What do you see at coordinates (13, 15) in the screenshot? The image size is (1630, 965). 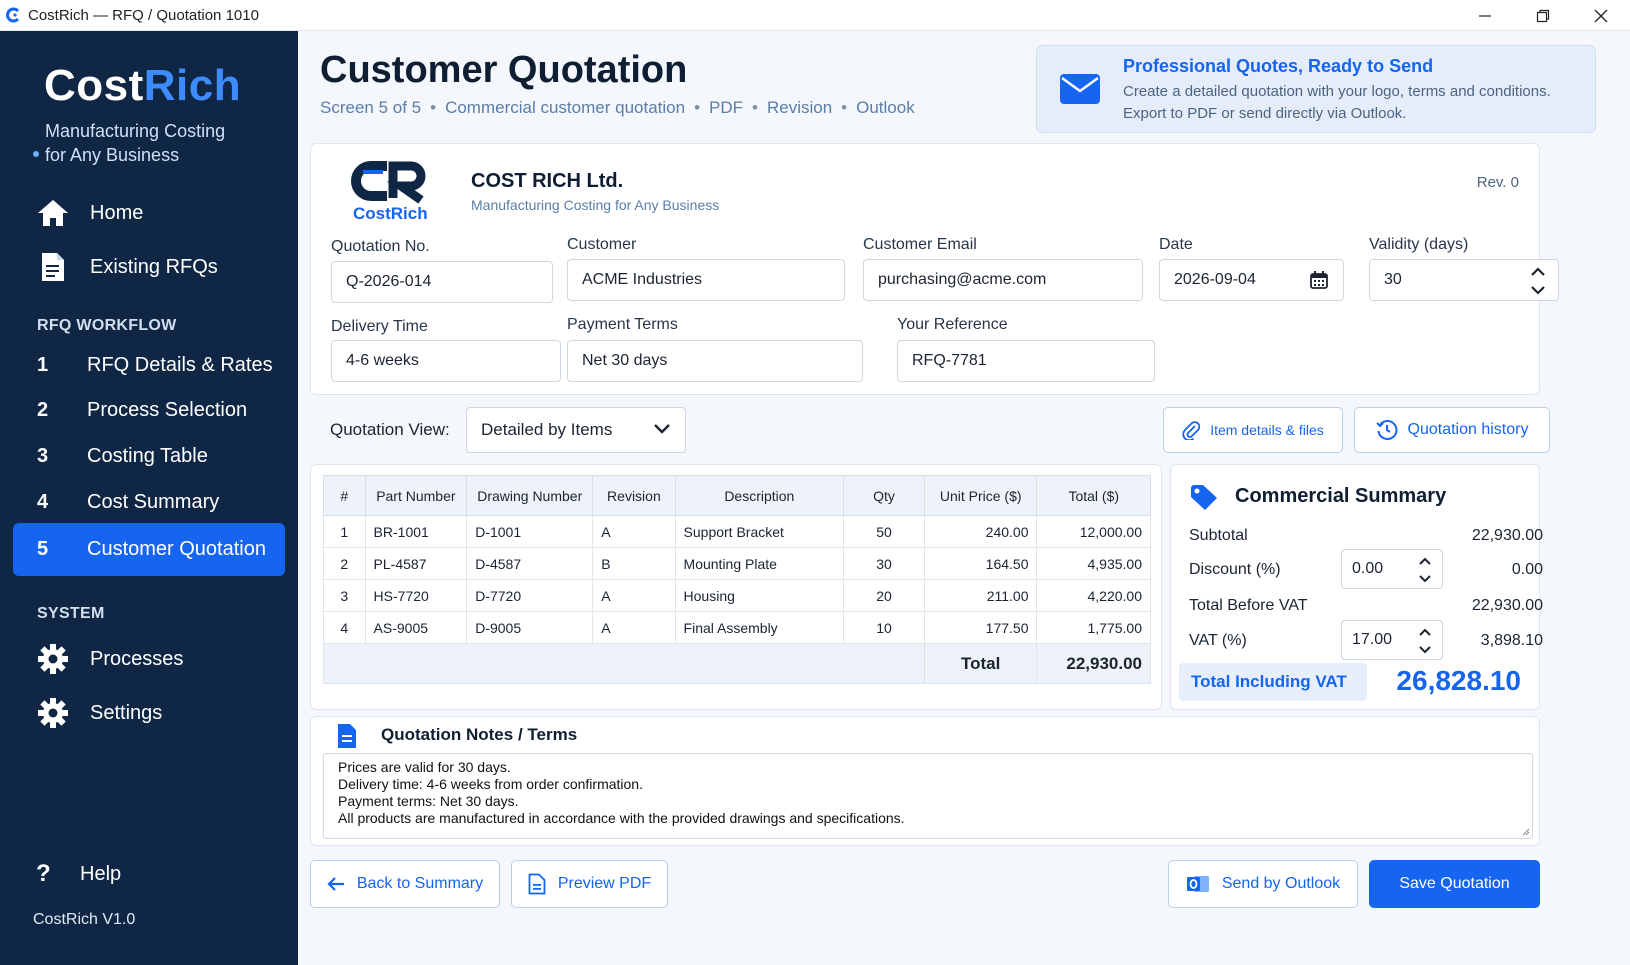 I see `app-icon` at bounding box center [13, 15].